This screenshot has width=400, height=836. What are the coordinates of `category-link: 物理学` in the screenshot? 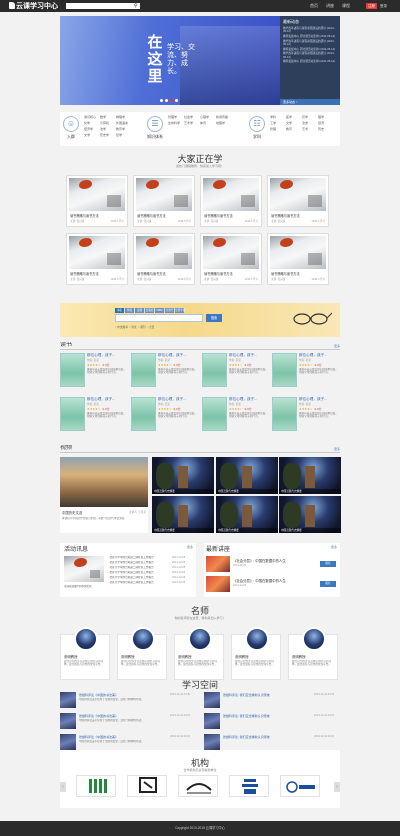 It's located at (120, 117).